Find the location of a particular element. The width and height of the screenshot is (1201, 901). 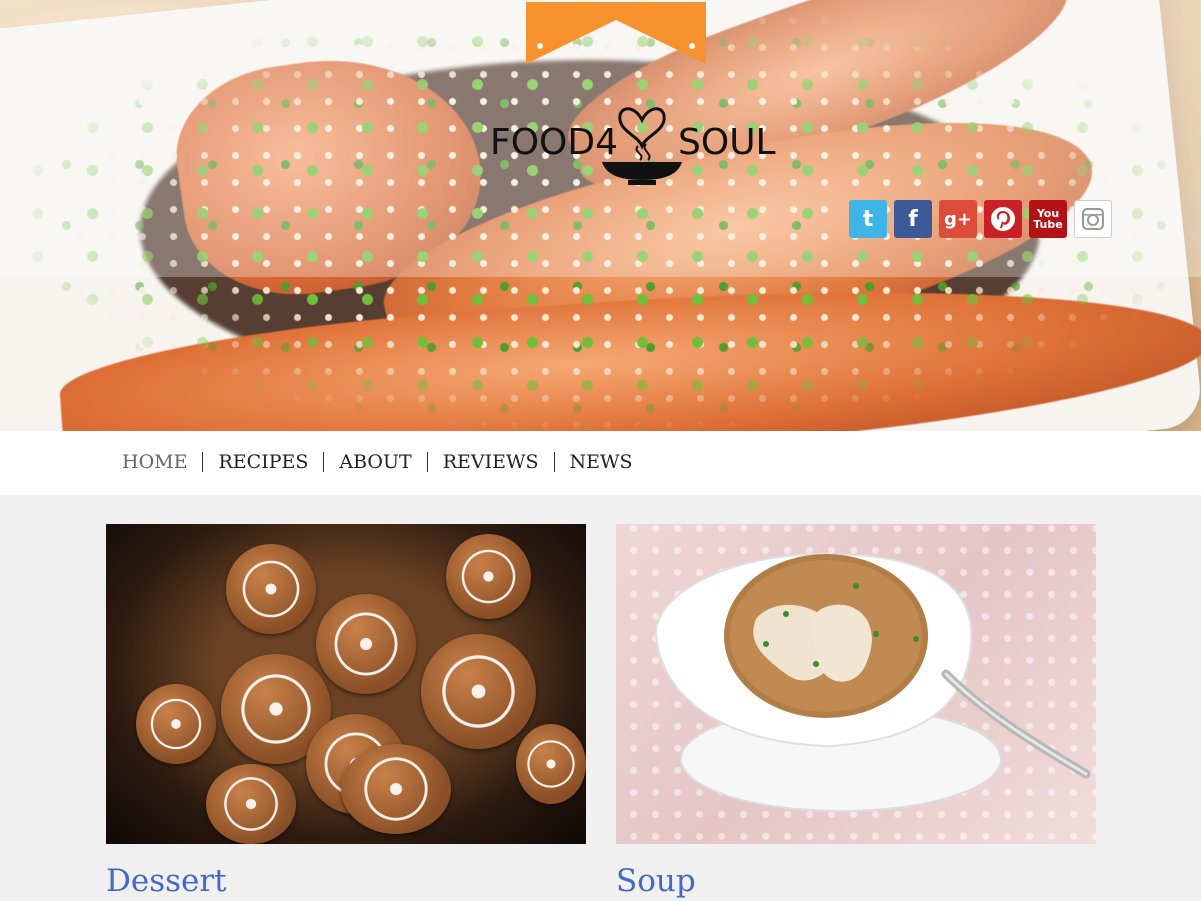

nav-news: NEWS is located at coordinates (601, 462).